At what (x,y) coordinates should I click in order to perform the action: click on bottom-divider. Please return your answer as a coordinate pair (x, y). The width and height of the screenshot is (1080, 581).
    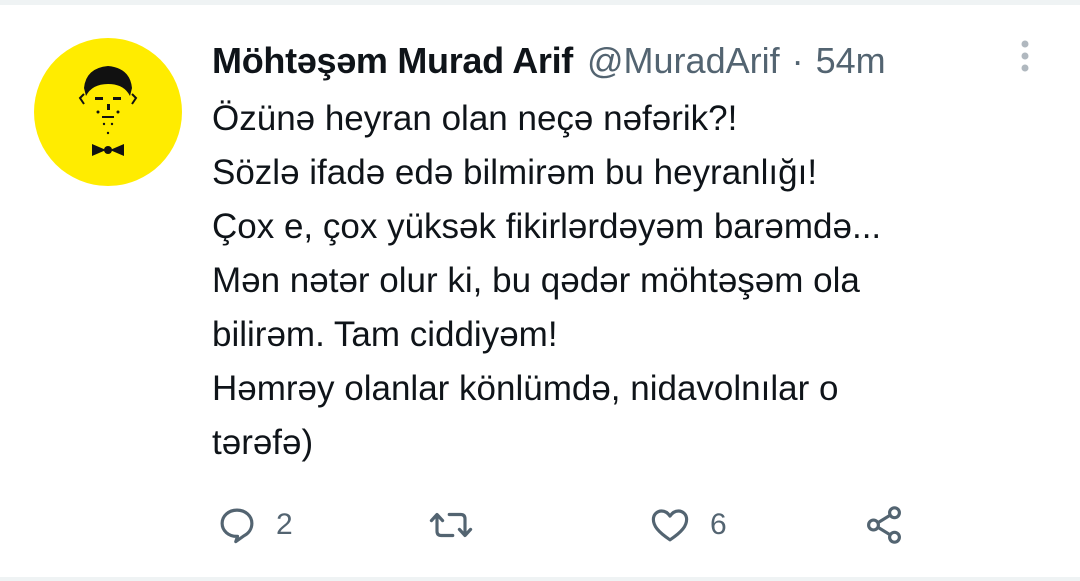
    Looking at the image, I should click on (540, 579).